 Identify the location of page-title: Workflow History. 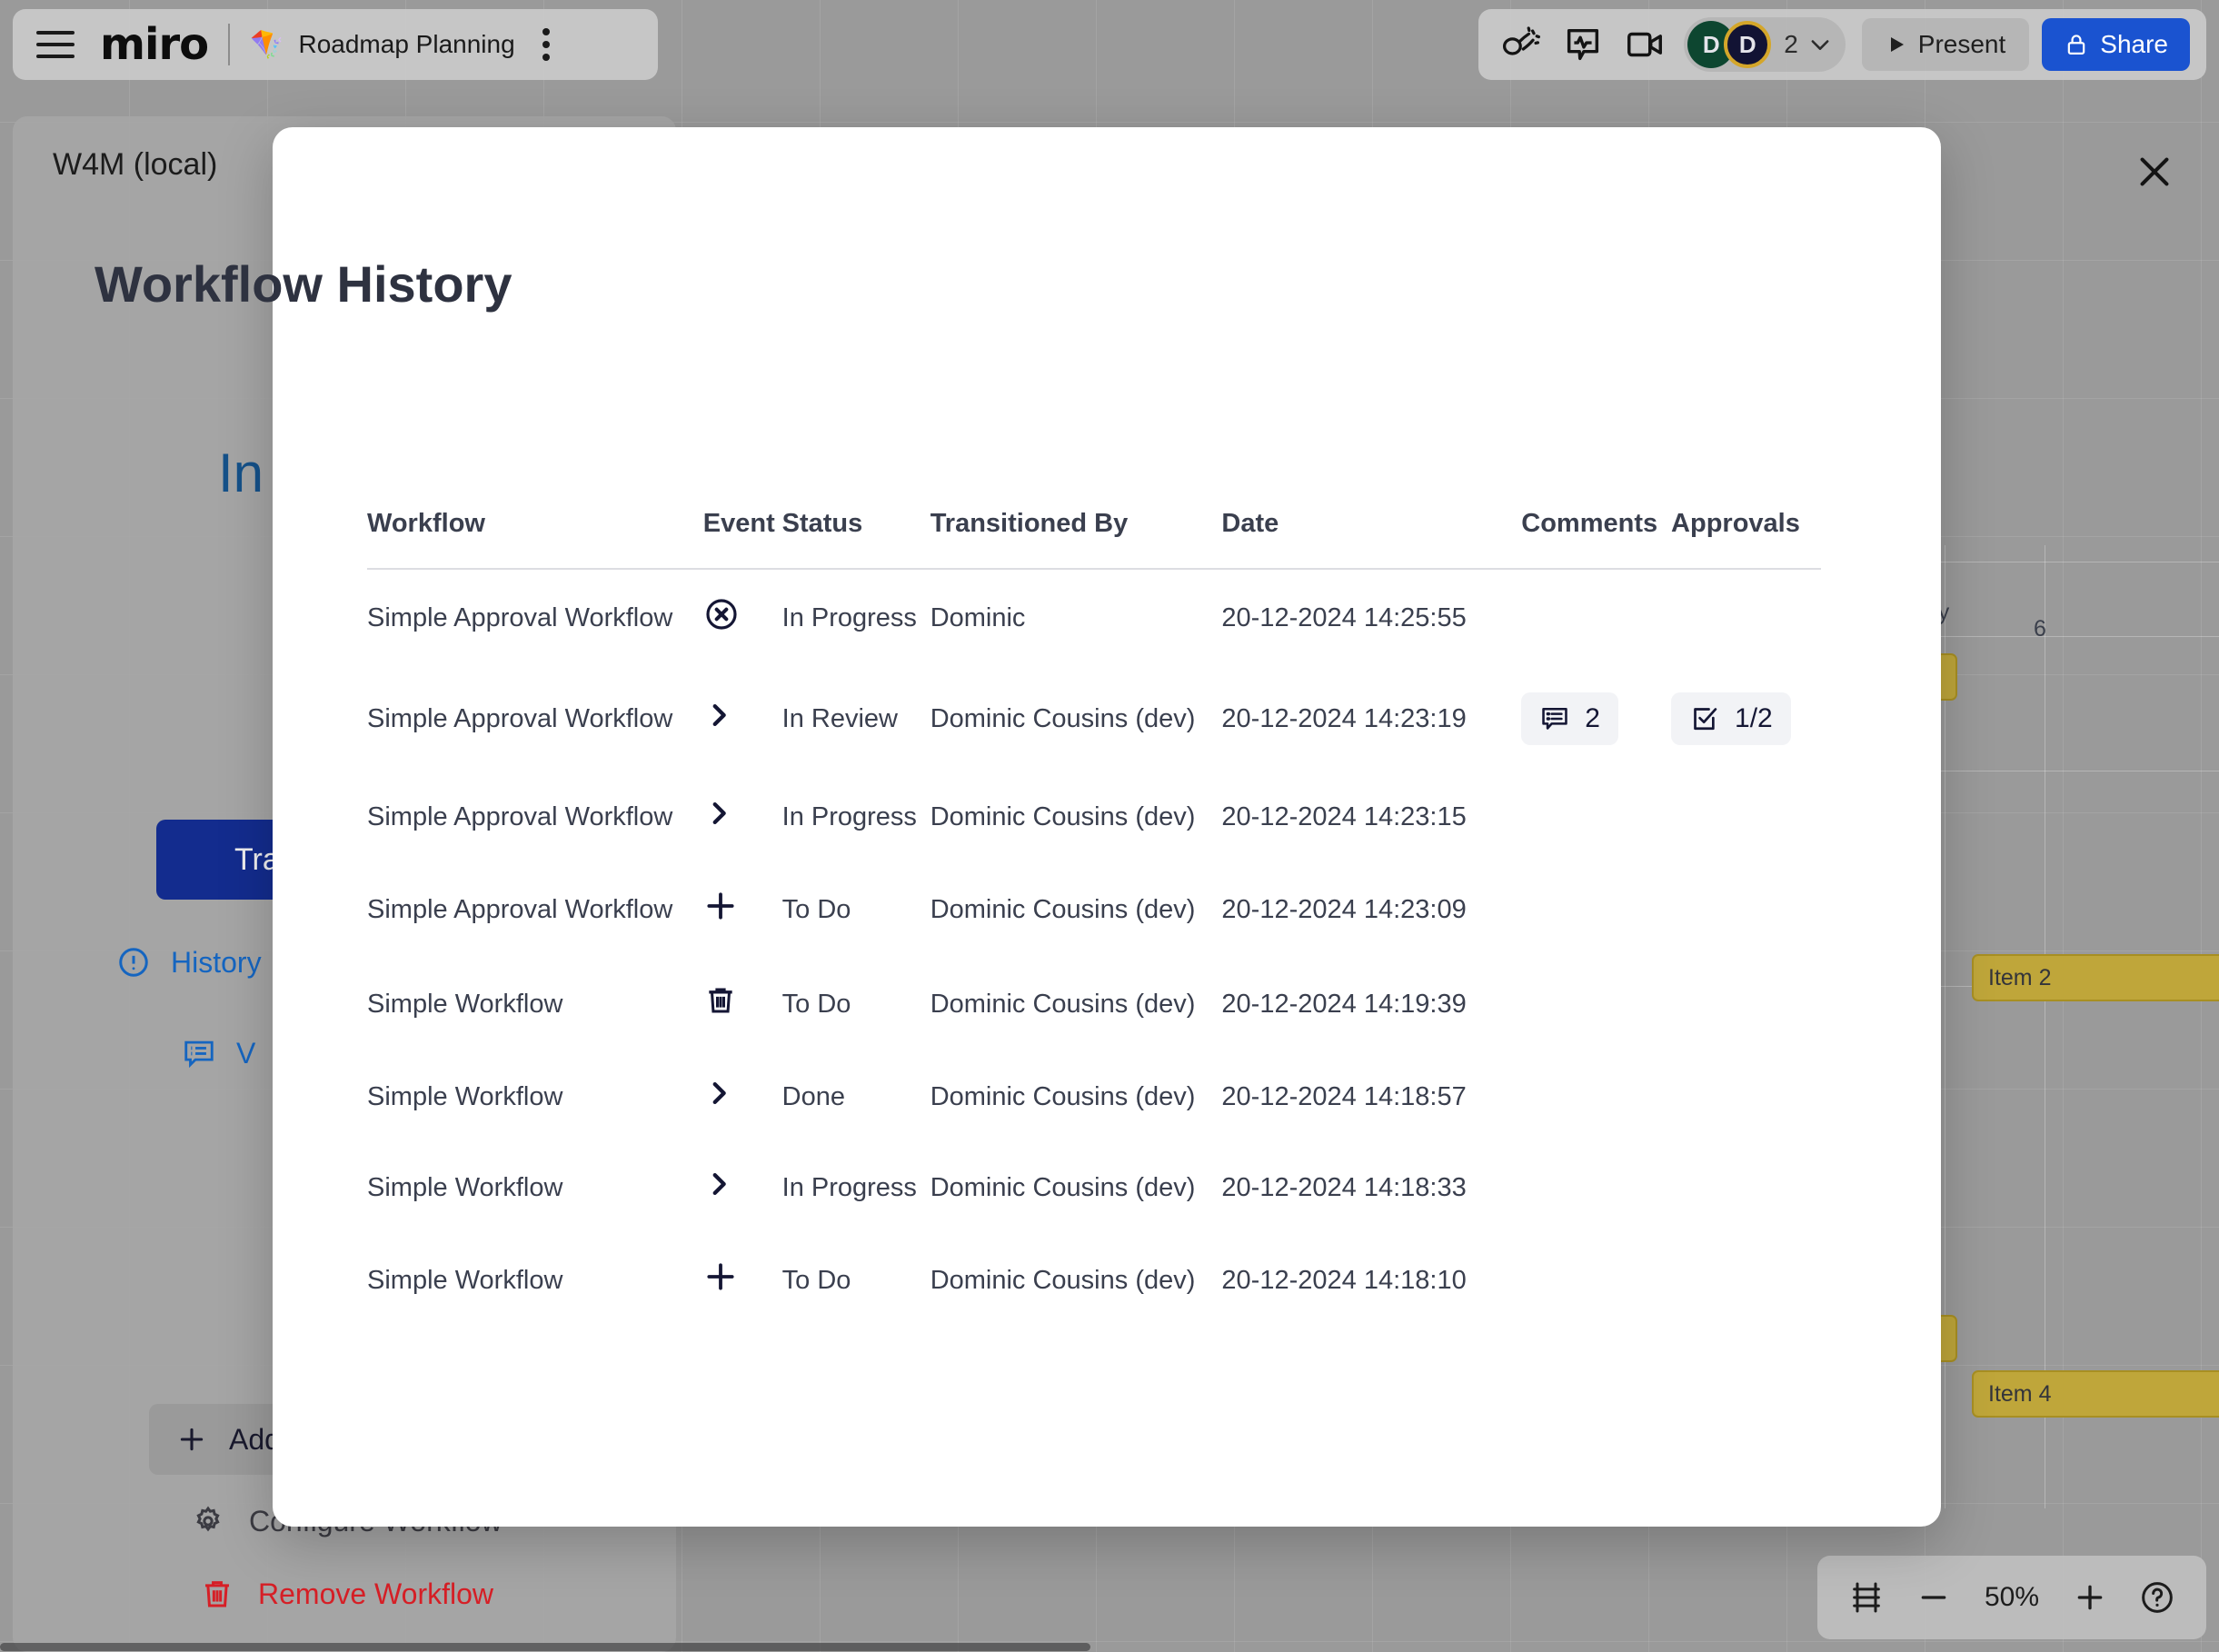
(303, 284).